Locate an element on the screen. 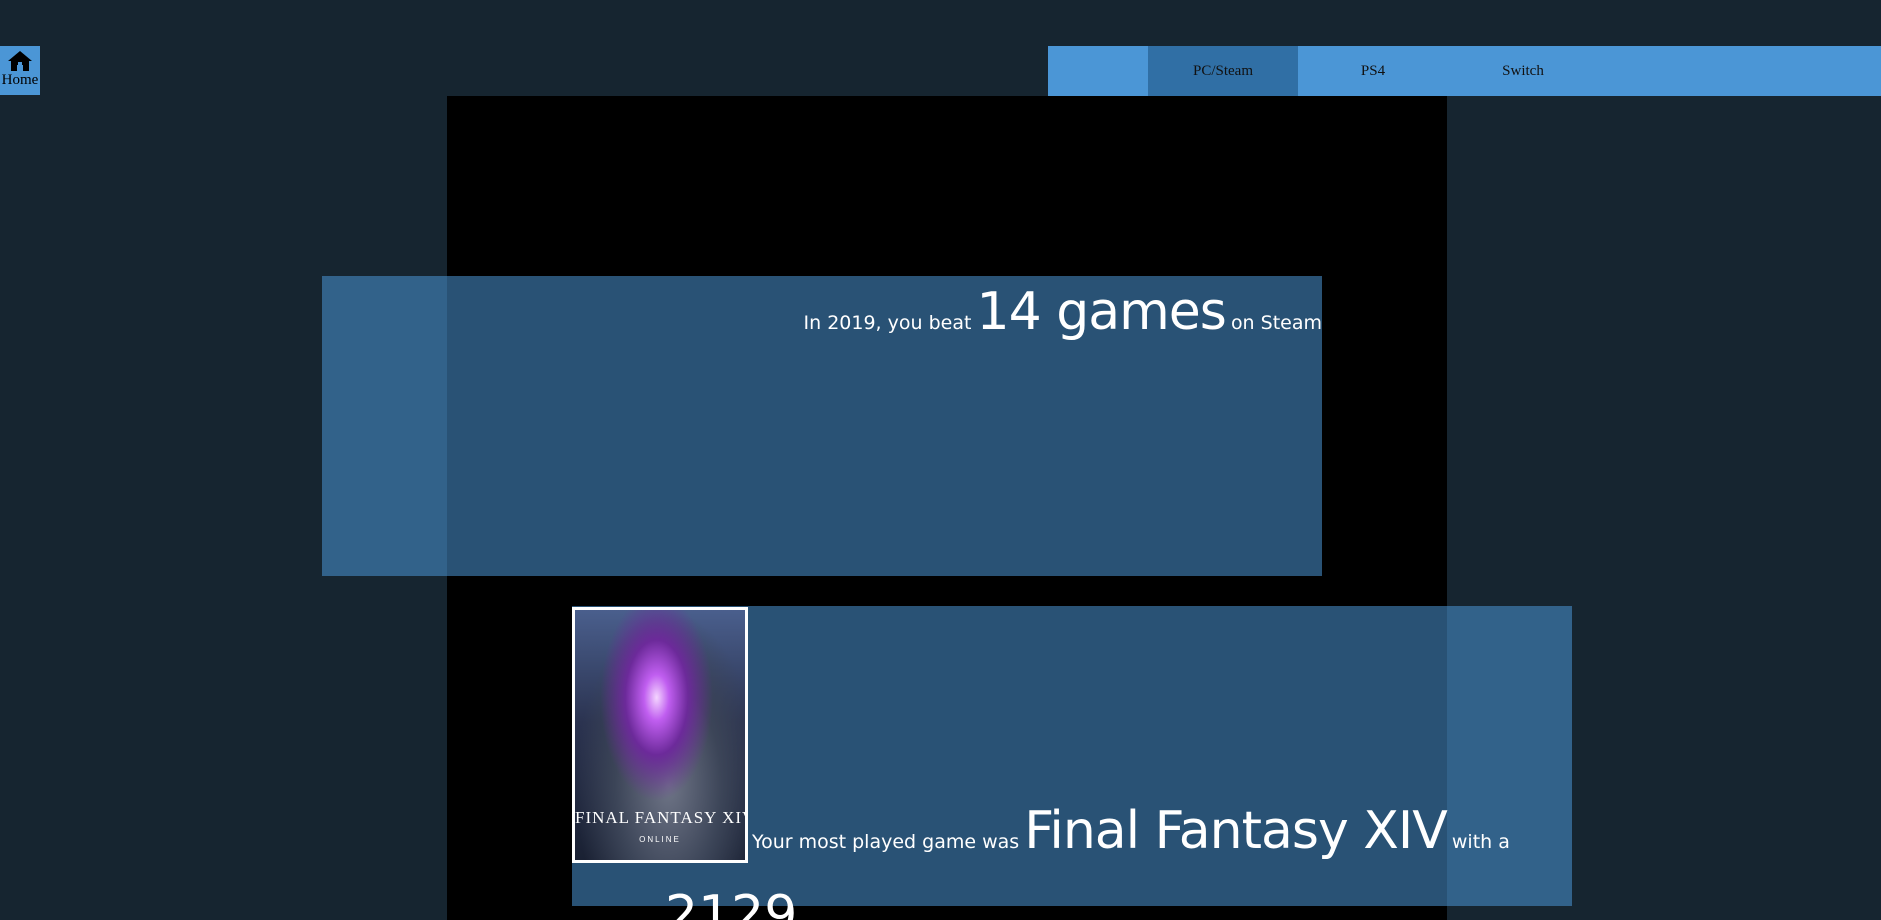 The height and width of the screenshot is (920, 1881). most-played-game: Final Fantasy XIV is located at coordinates (1236, 831).